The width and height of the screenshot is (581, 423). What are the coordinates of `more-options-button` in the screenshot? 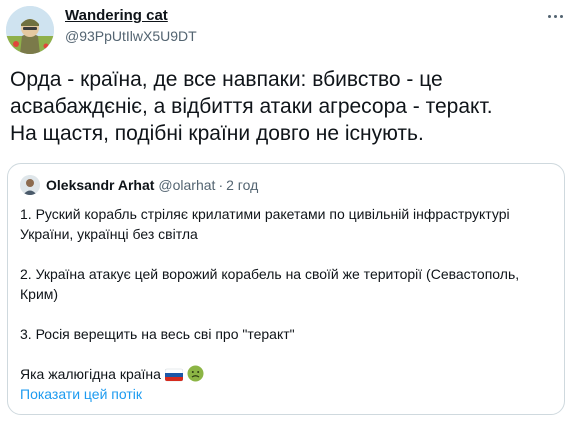 It's located at (555, 16).